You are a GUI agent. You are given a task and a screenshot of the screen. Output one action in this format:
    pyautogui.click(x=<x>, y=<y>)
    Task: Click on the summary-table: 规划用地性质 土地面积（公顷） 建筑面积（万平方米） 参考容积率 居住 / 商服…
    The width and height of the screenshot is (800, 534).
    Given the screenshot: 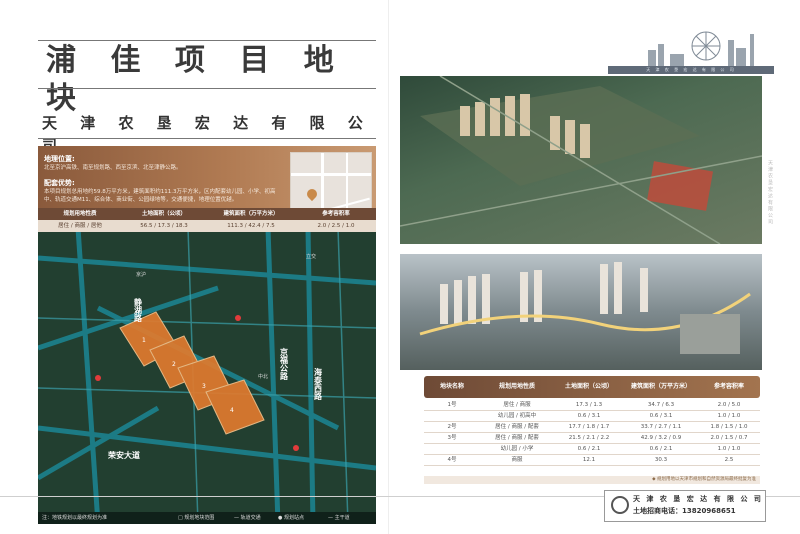 What is the action you would take?
    pyautogui.click(x=207, y=220)
    